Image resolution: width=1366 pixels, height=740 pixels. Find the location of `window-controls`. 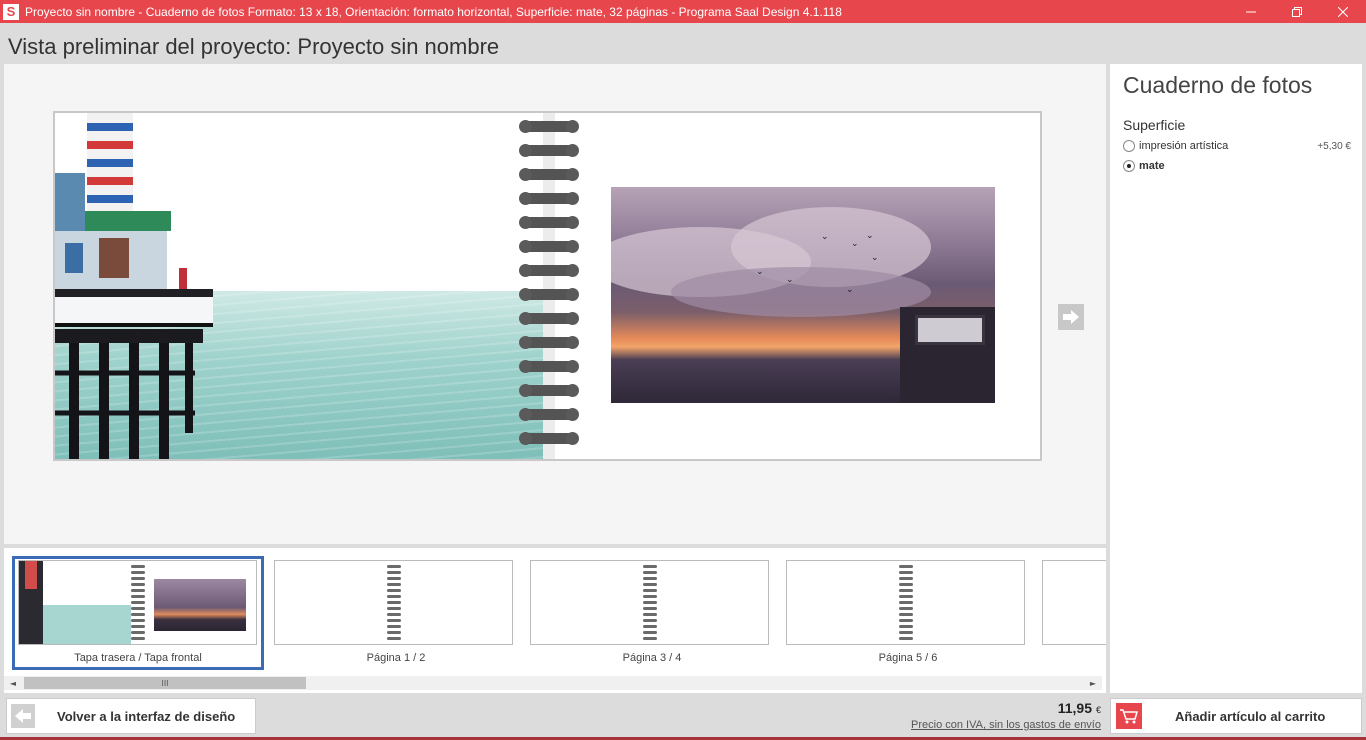

window-controls is located at coordinates (1297, 11).